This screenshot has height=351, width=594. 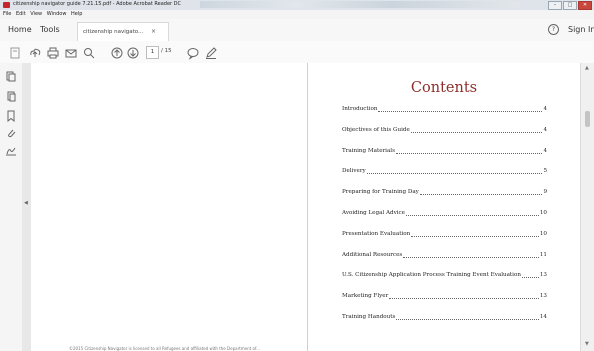 What do you see at coordinates (368, 150) in the screenshot?
I see `toc-label: Training Materials` at bounding box center [368, 150].